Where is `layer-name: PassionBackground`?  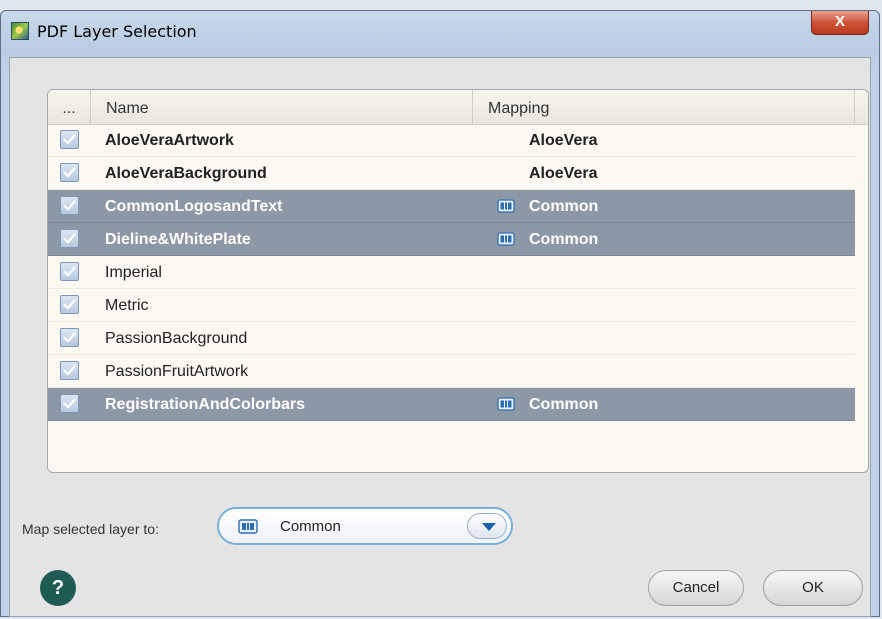 layer-name: PassionBackground is located at coordinates (176, 338).